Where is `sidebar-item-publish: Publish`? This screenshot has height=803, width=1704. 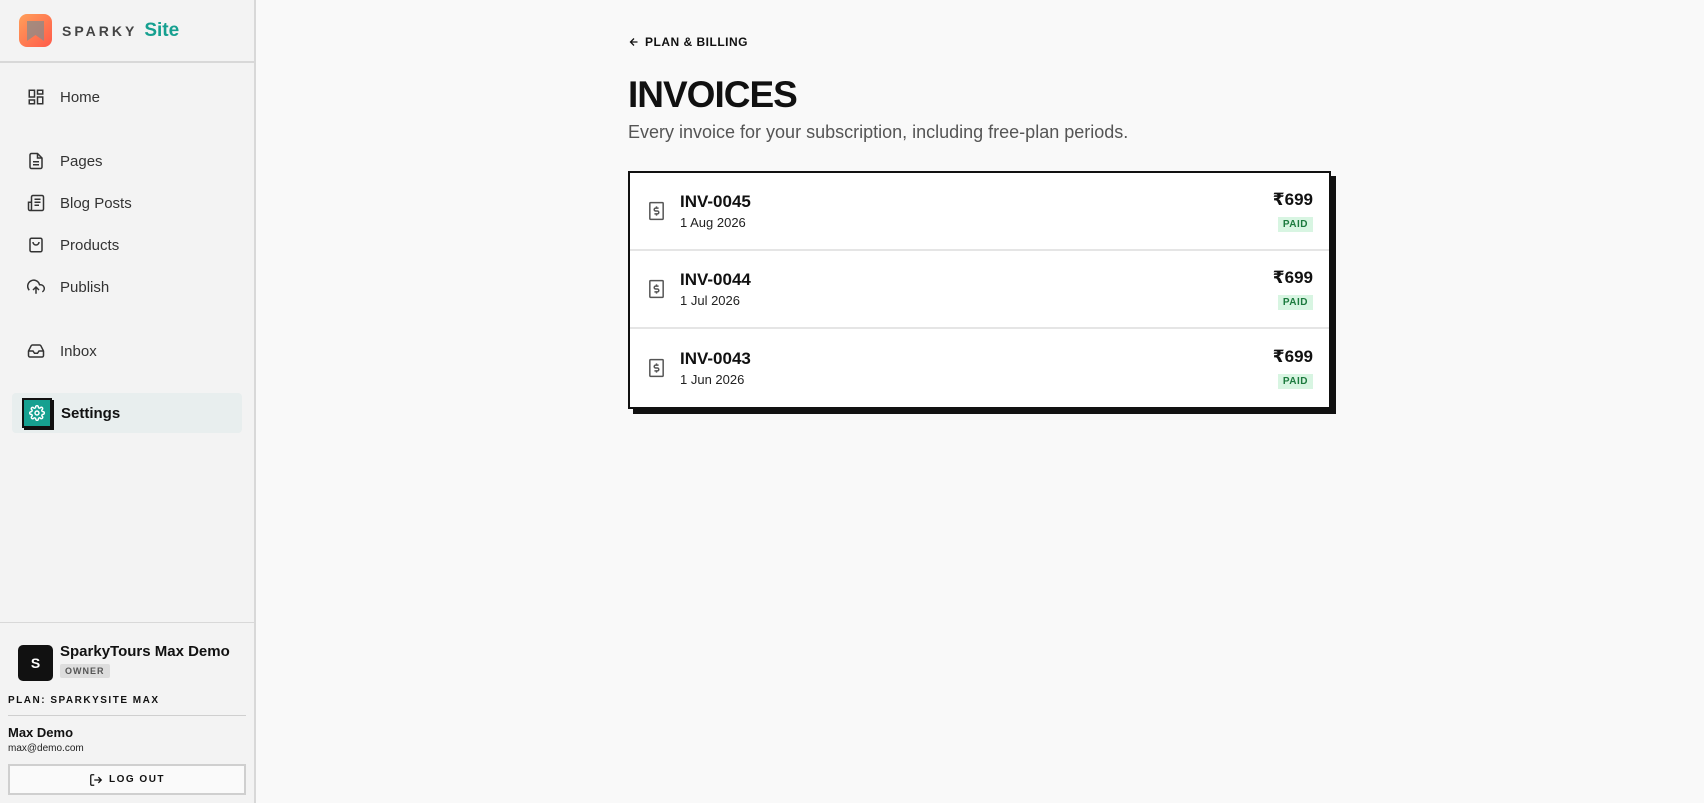 sidebar-item-publish: Publish is located at coordinates (121, 287).